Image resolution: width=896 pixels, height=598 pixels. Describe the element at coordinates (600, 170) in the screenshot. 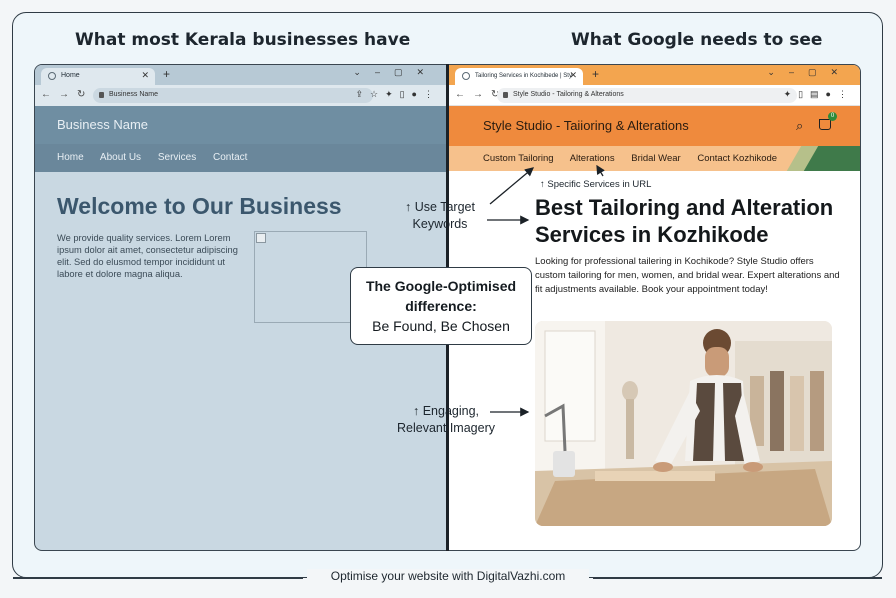

I see `arrow-to-url` at that location.